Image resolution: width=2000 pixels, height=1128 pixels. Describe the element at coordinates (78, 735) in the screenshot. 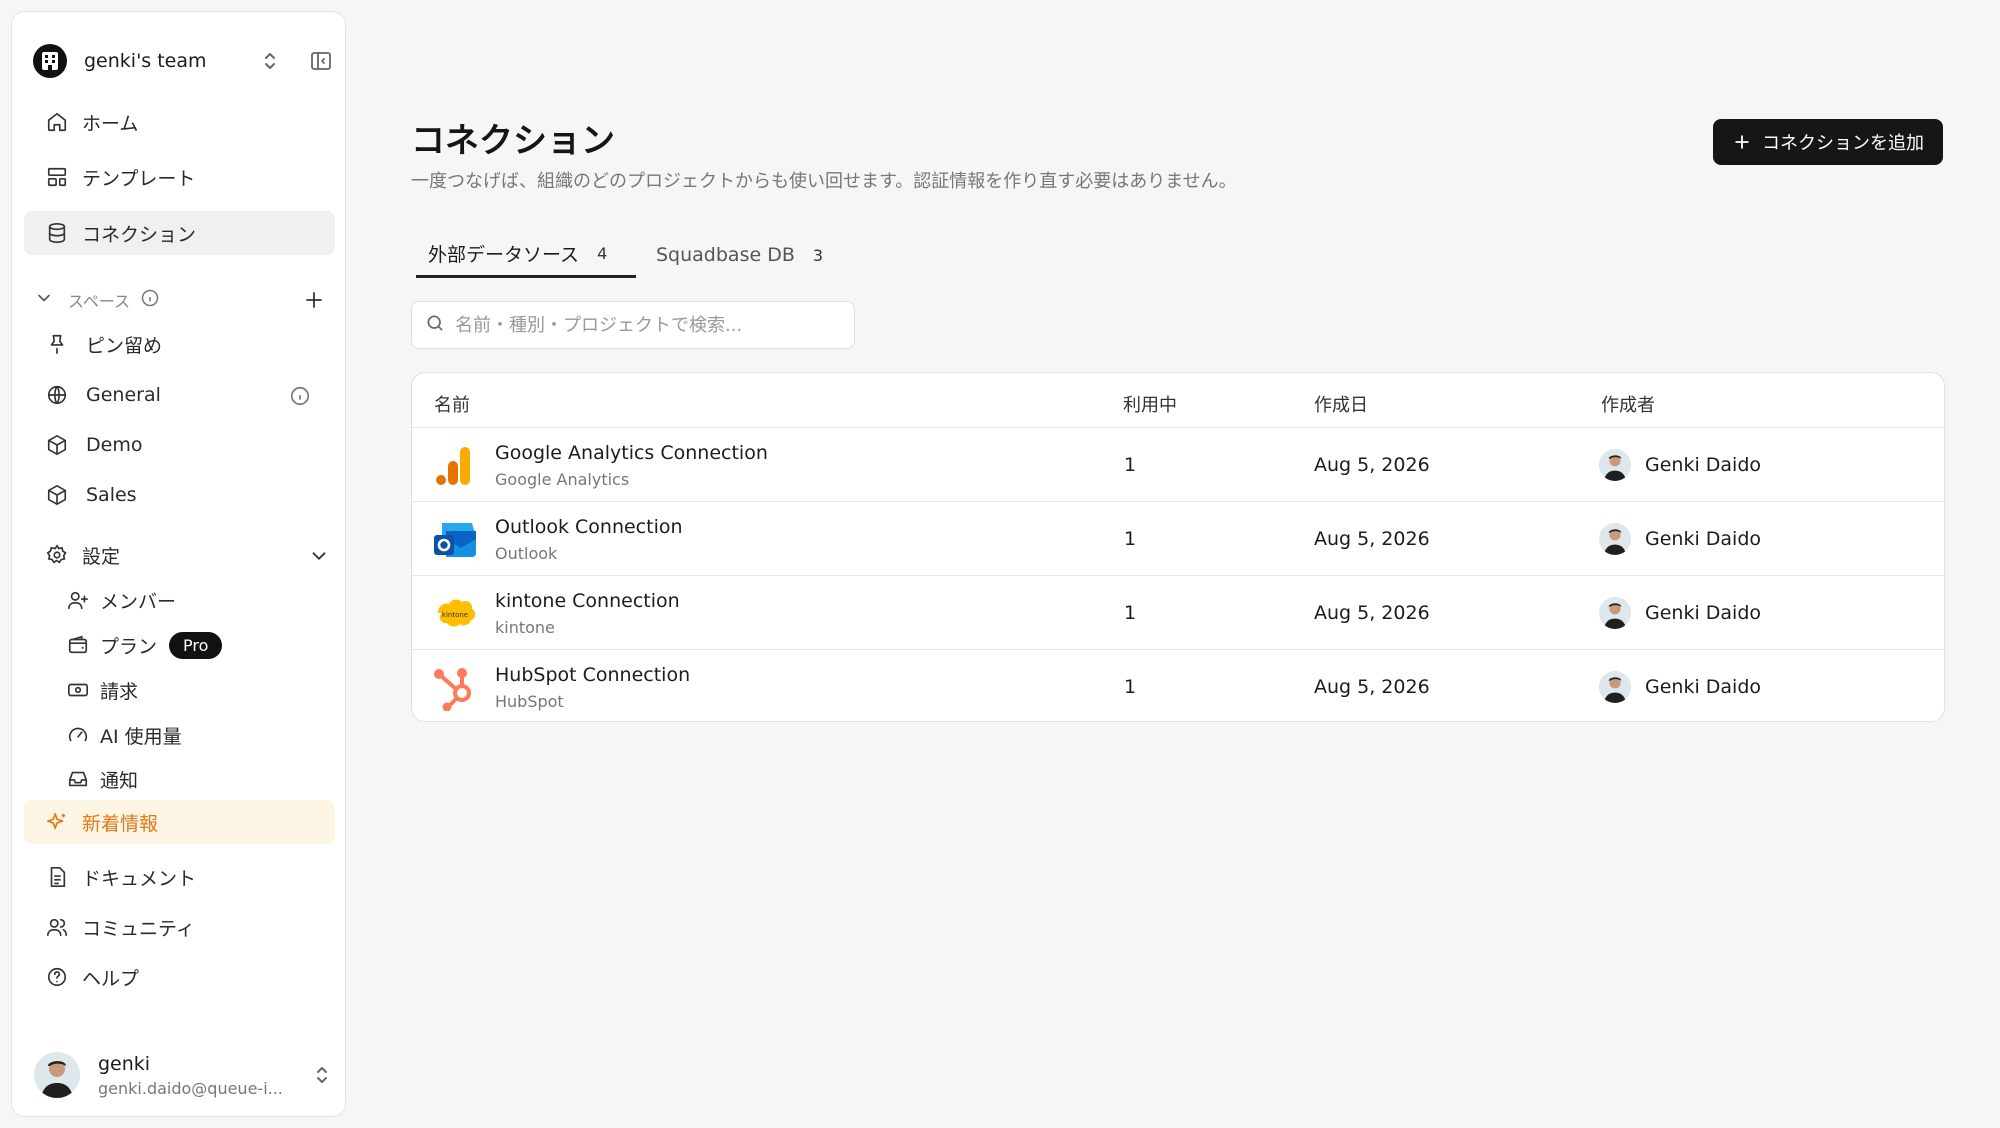

I see `gauge-icon` at that location.